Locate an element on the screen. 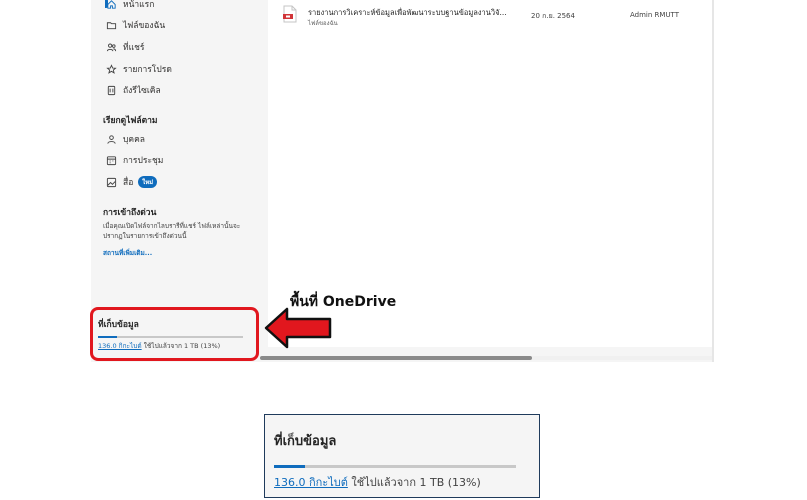 The width and height of the screenshot is (807, 500). file-owner: Admin RMUTT is located at coordinates (654, 15).